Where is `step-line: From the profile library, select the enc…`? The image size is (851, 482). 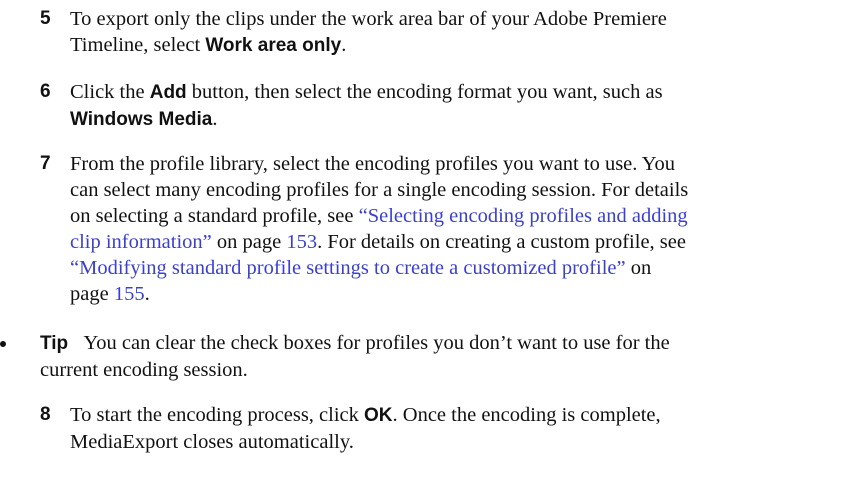 step-line: From the profile library, select the enc… is located at coordinates (373, 164).